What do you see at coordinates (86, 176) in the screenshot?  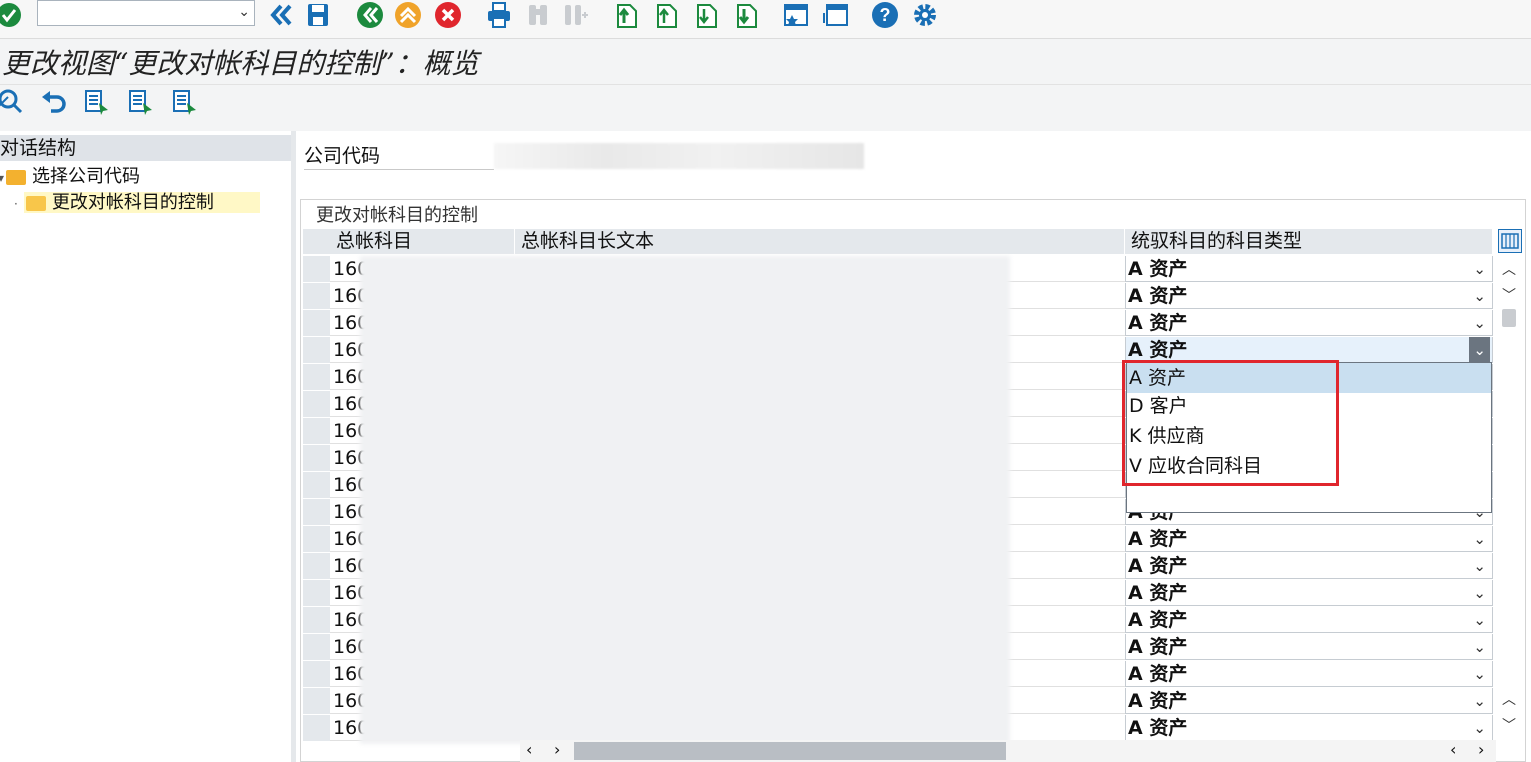 I see `tree-item-label: 选择公司代码` at bounding box center [86, 176].